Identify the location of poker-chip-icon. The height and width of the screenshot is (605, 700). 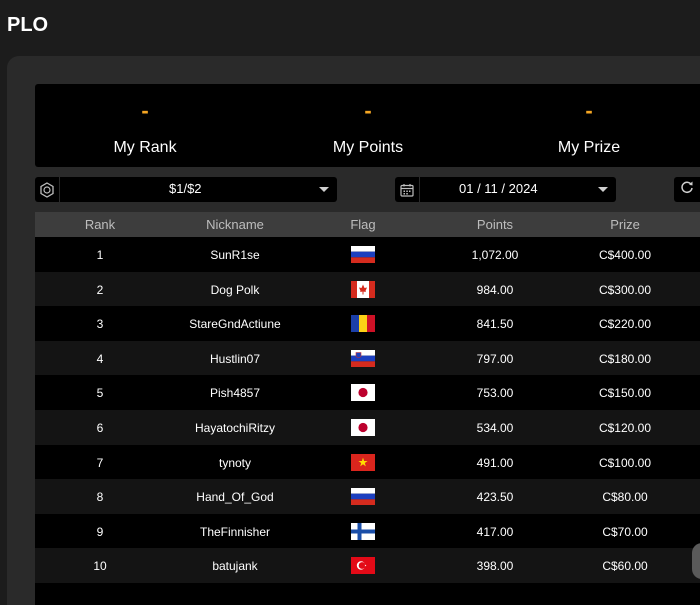
(47, 189).